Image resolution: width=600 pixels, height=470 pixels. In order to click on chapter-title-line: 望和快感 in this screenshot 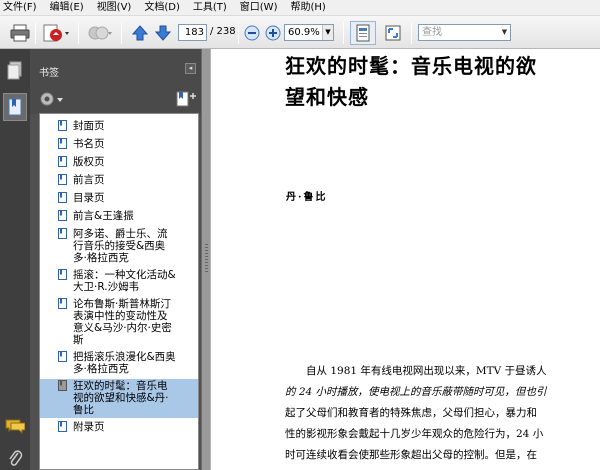, I will do `click(327, 97)`.